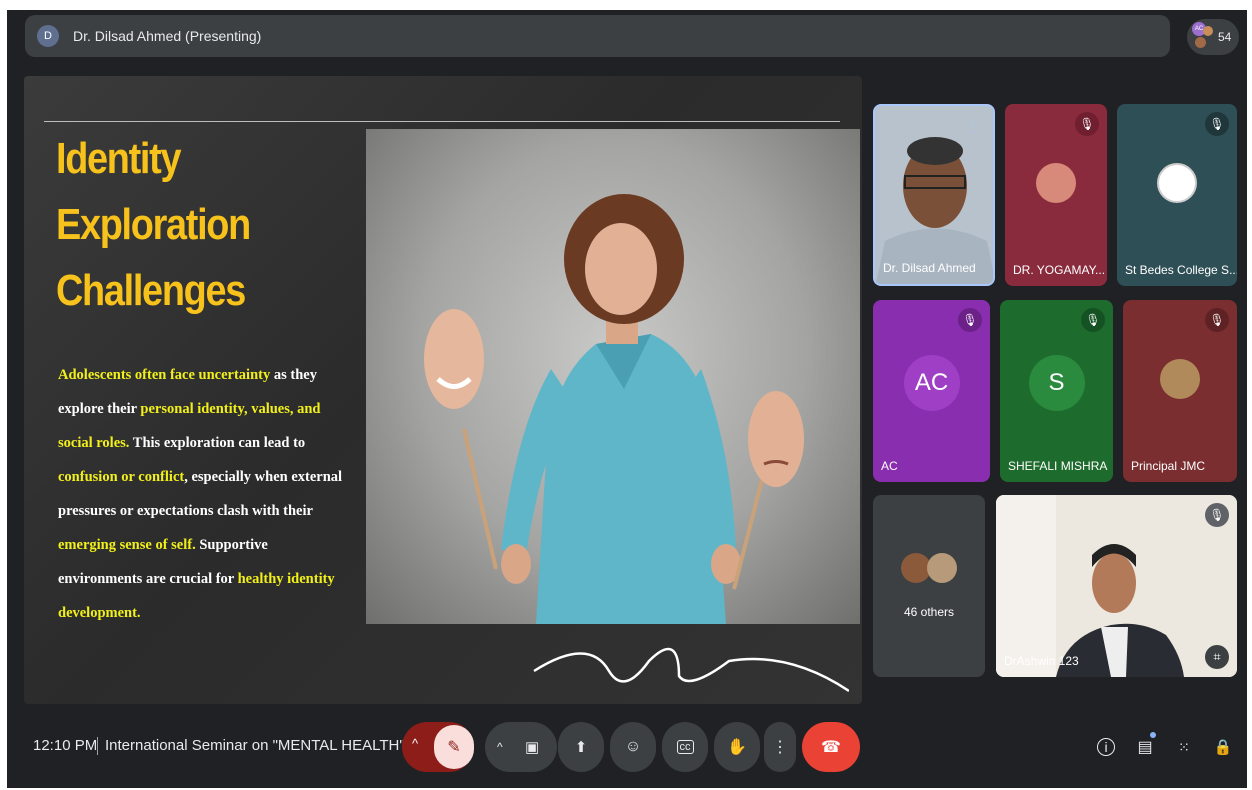  Describe the element at coordinates (48, 36) in the screenshot. I see `presenter-avatar: D` at that location.